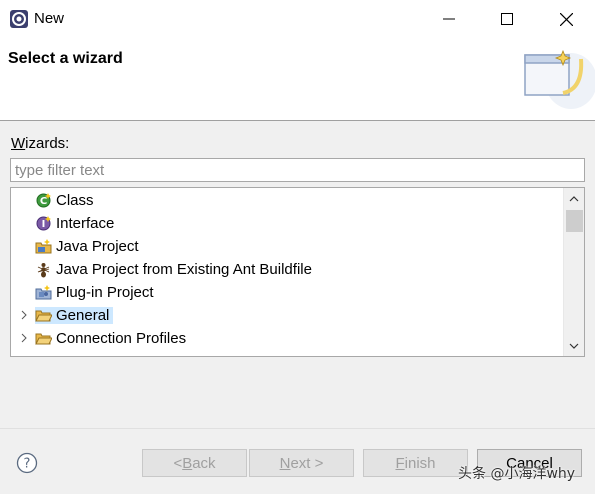 This screenshot has height=494, width=595. I want to click on back-button: < Back, so click(194, 463).